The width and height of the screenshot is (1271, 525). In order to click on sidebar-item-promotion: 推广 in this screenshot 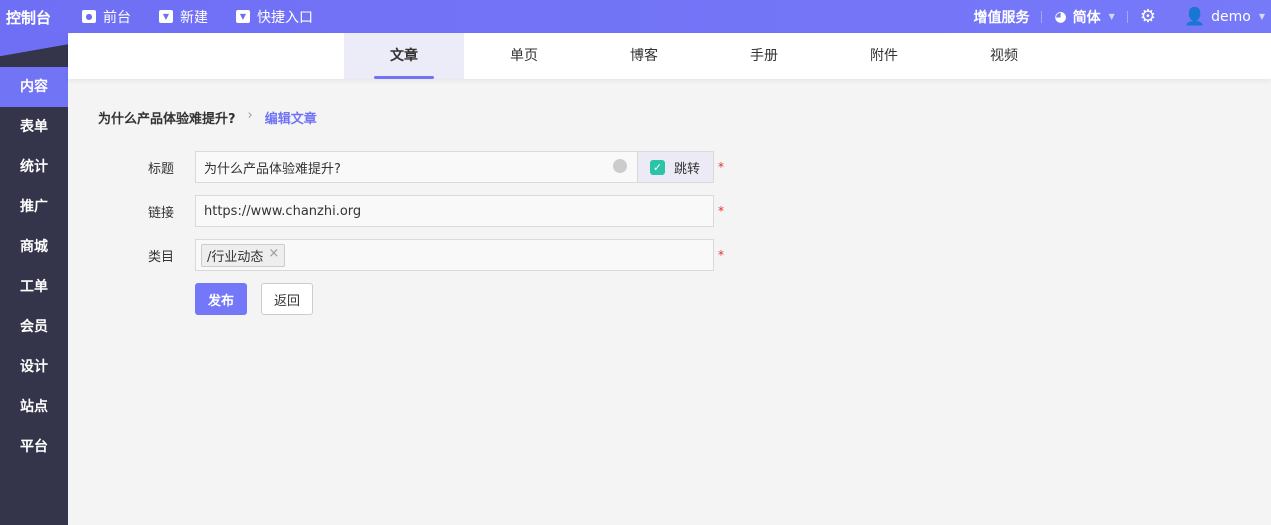, I will do `click(34, 207)`.